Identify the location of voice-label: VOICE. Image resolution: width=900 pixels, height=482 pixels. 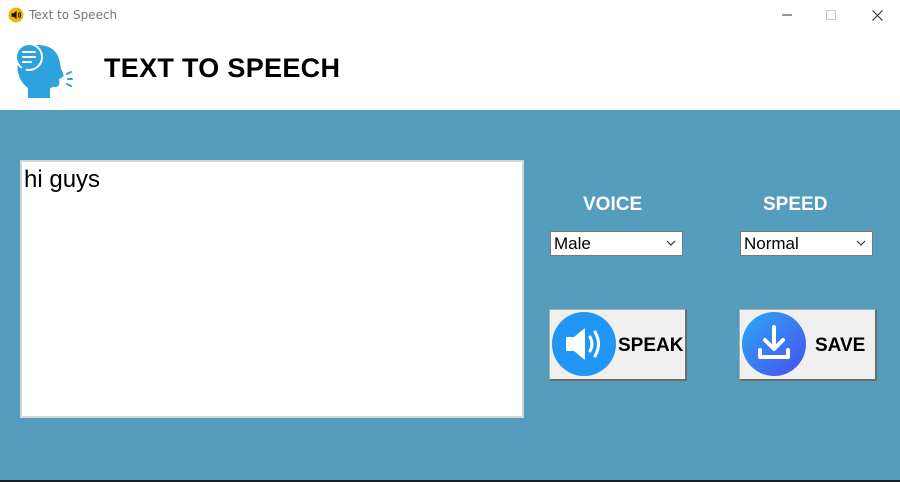
(613, 204).